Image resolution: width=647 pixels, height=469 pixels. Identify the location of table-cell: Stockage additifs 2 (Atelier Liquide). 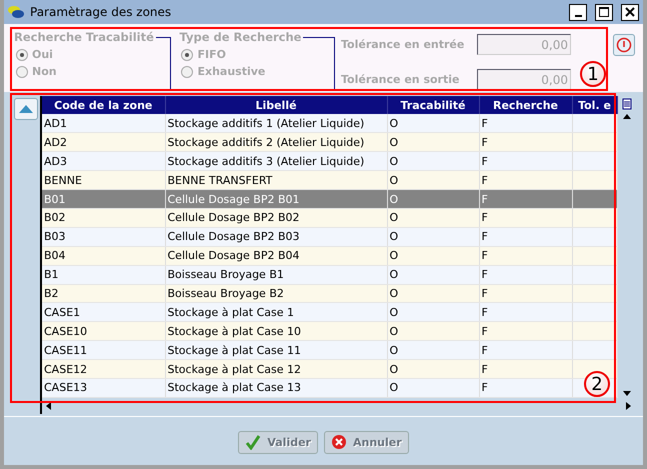
(276, 142).